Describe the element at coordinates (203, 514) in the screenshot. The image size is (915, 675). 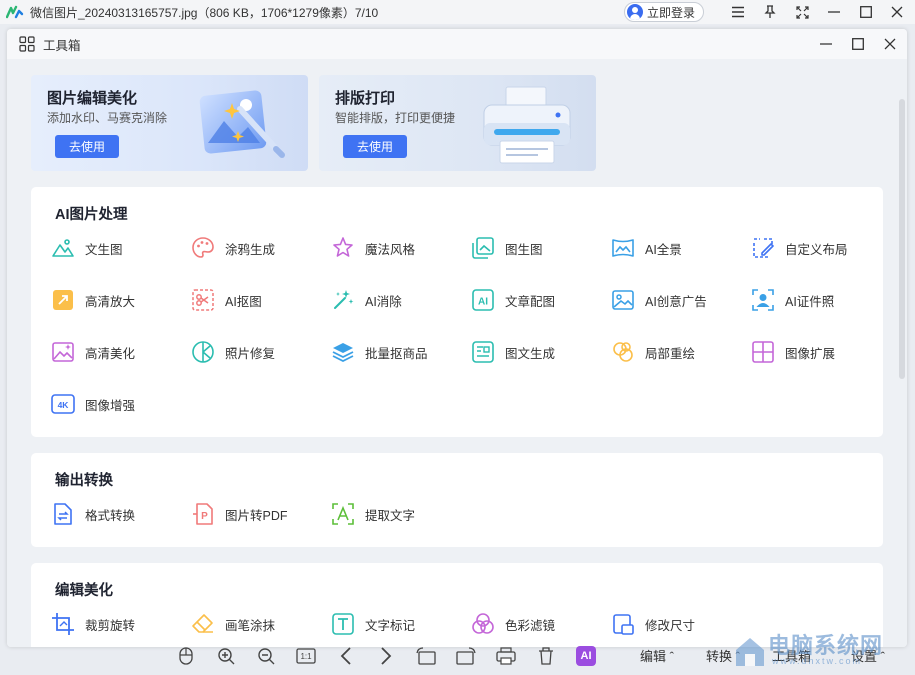
I see `pdf-icon: P` at that location.